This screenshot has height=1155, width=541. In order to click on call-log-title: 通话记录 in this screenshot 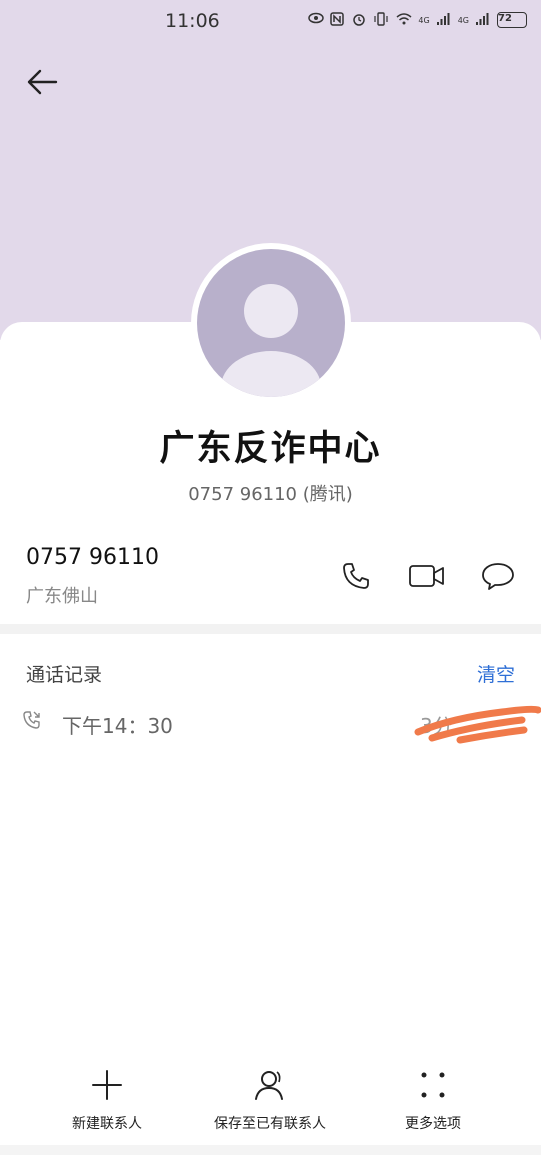, I will do `click(64, 675)`.